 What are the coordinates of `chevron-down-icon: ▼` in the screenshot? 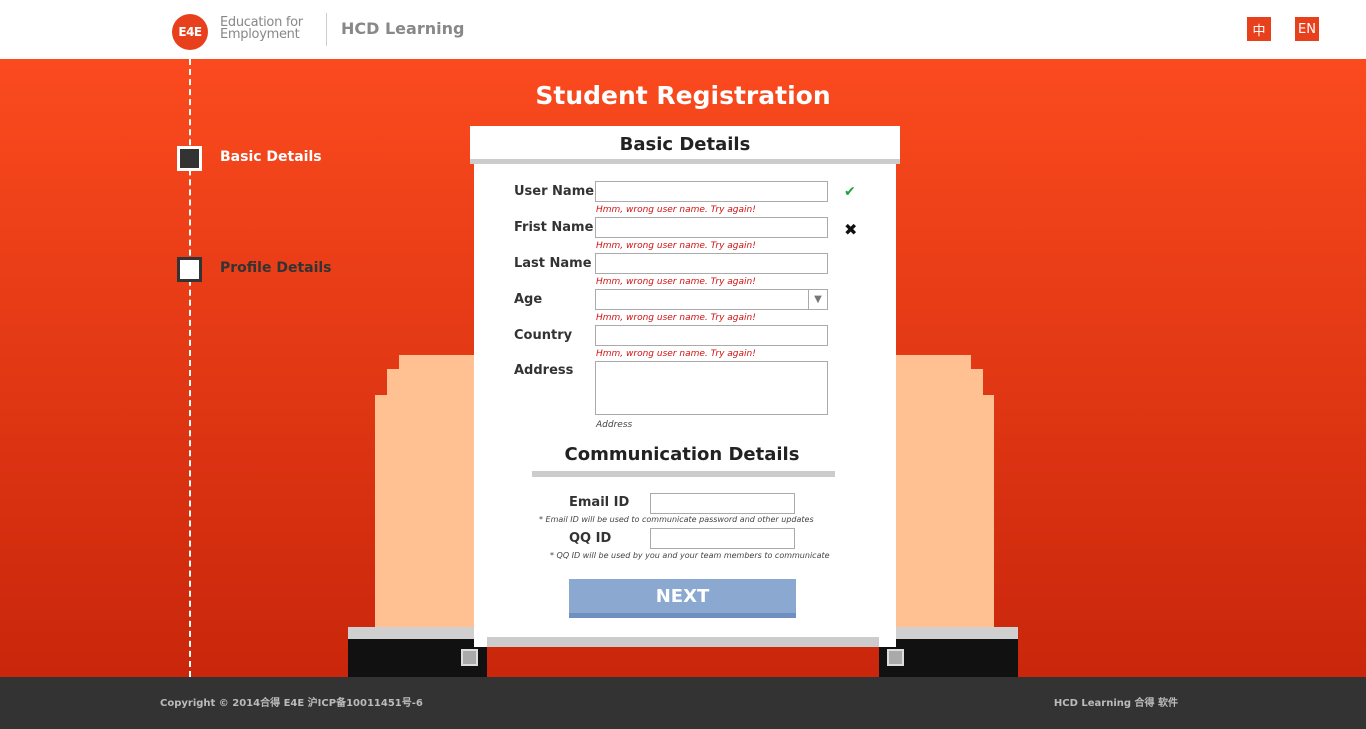 It's located at (817, 299).